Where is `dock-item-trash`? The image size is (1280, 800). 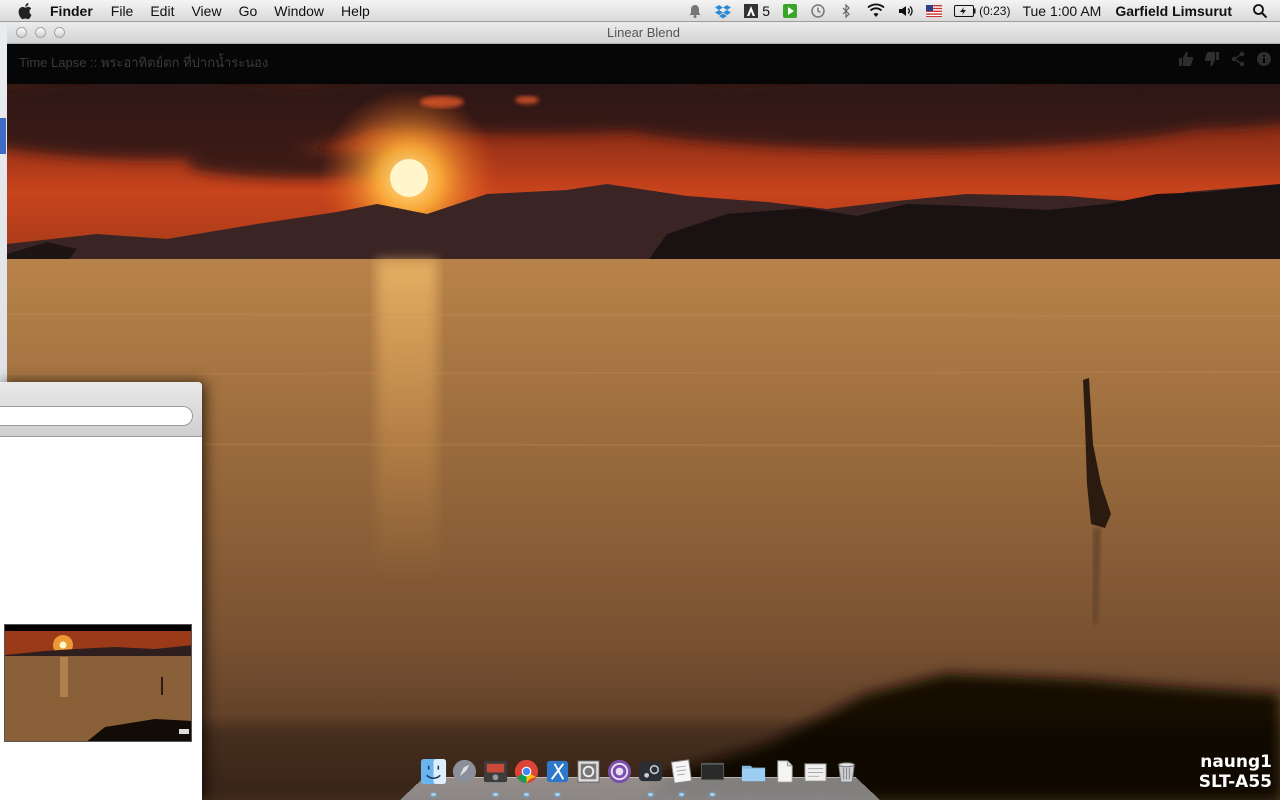 dock-item-trash is located at coordinates (846, 773).